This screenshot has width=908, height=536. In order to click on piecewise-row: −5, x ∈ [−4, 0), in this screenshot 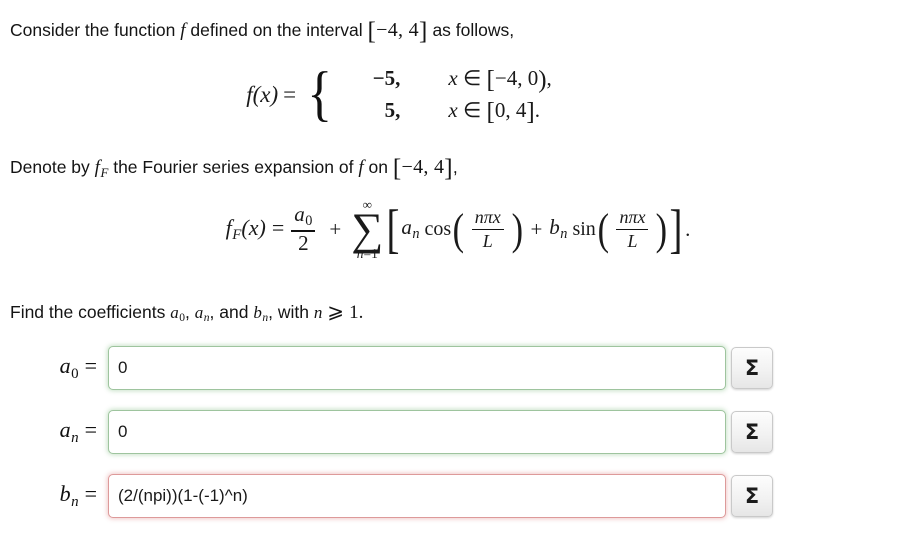, I will do `click(445, 80)`.